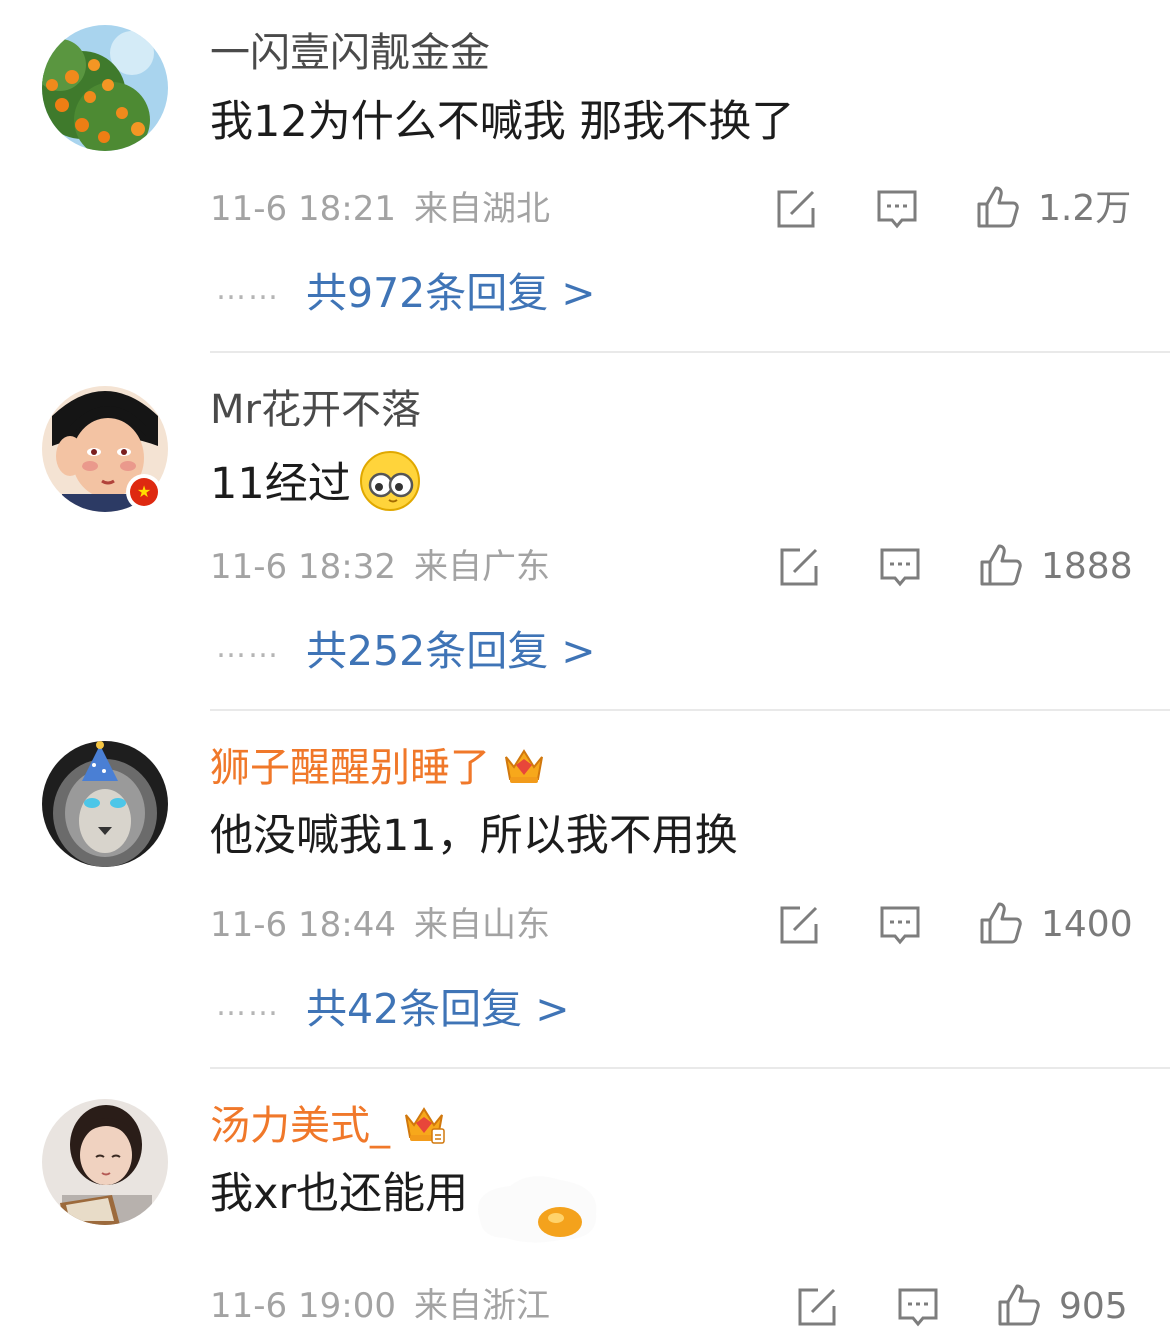 The width and height of the screenshot is (1170, 1343). What do you see at coordinates (474, 836) in the screenshot?
I see `comment-text: 他没喊我11，所以我不用换` at bounding box center [474, 836].